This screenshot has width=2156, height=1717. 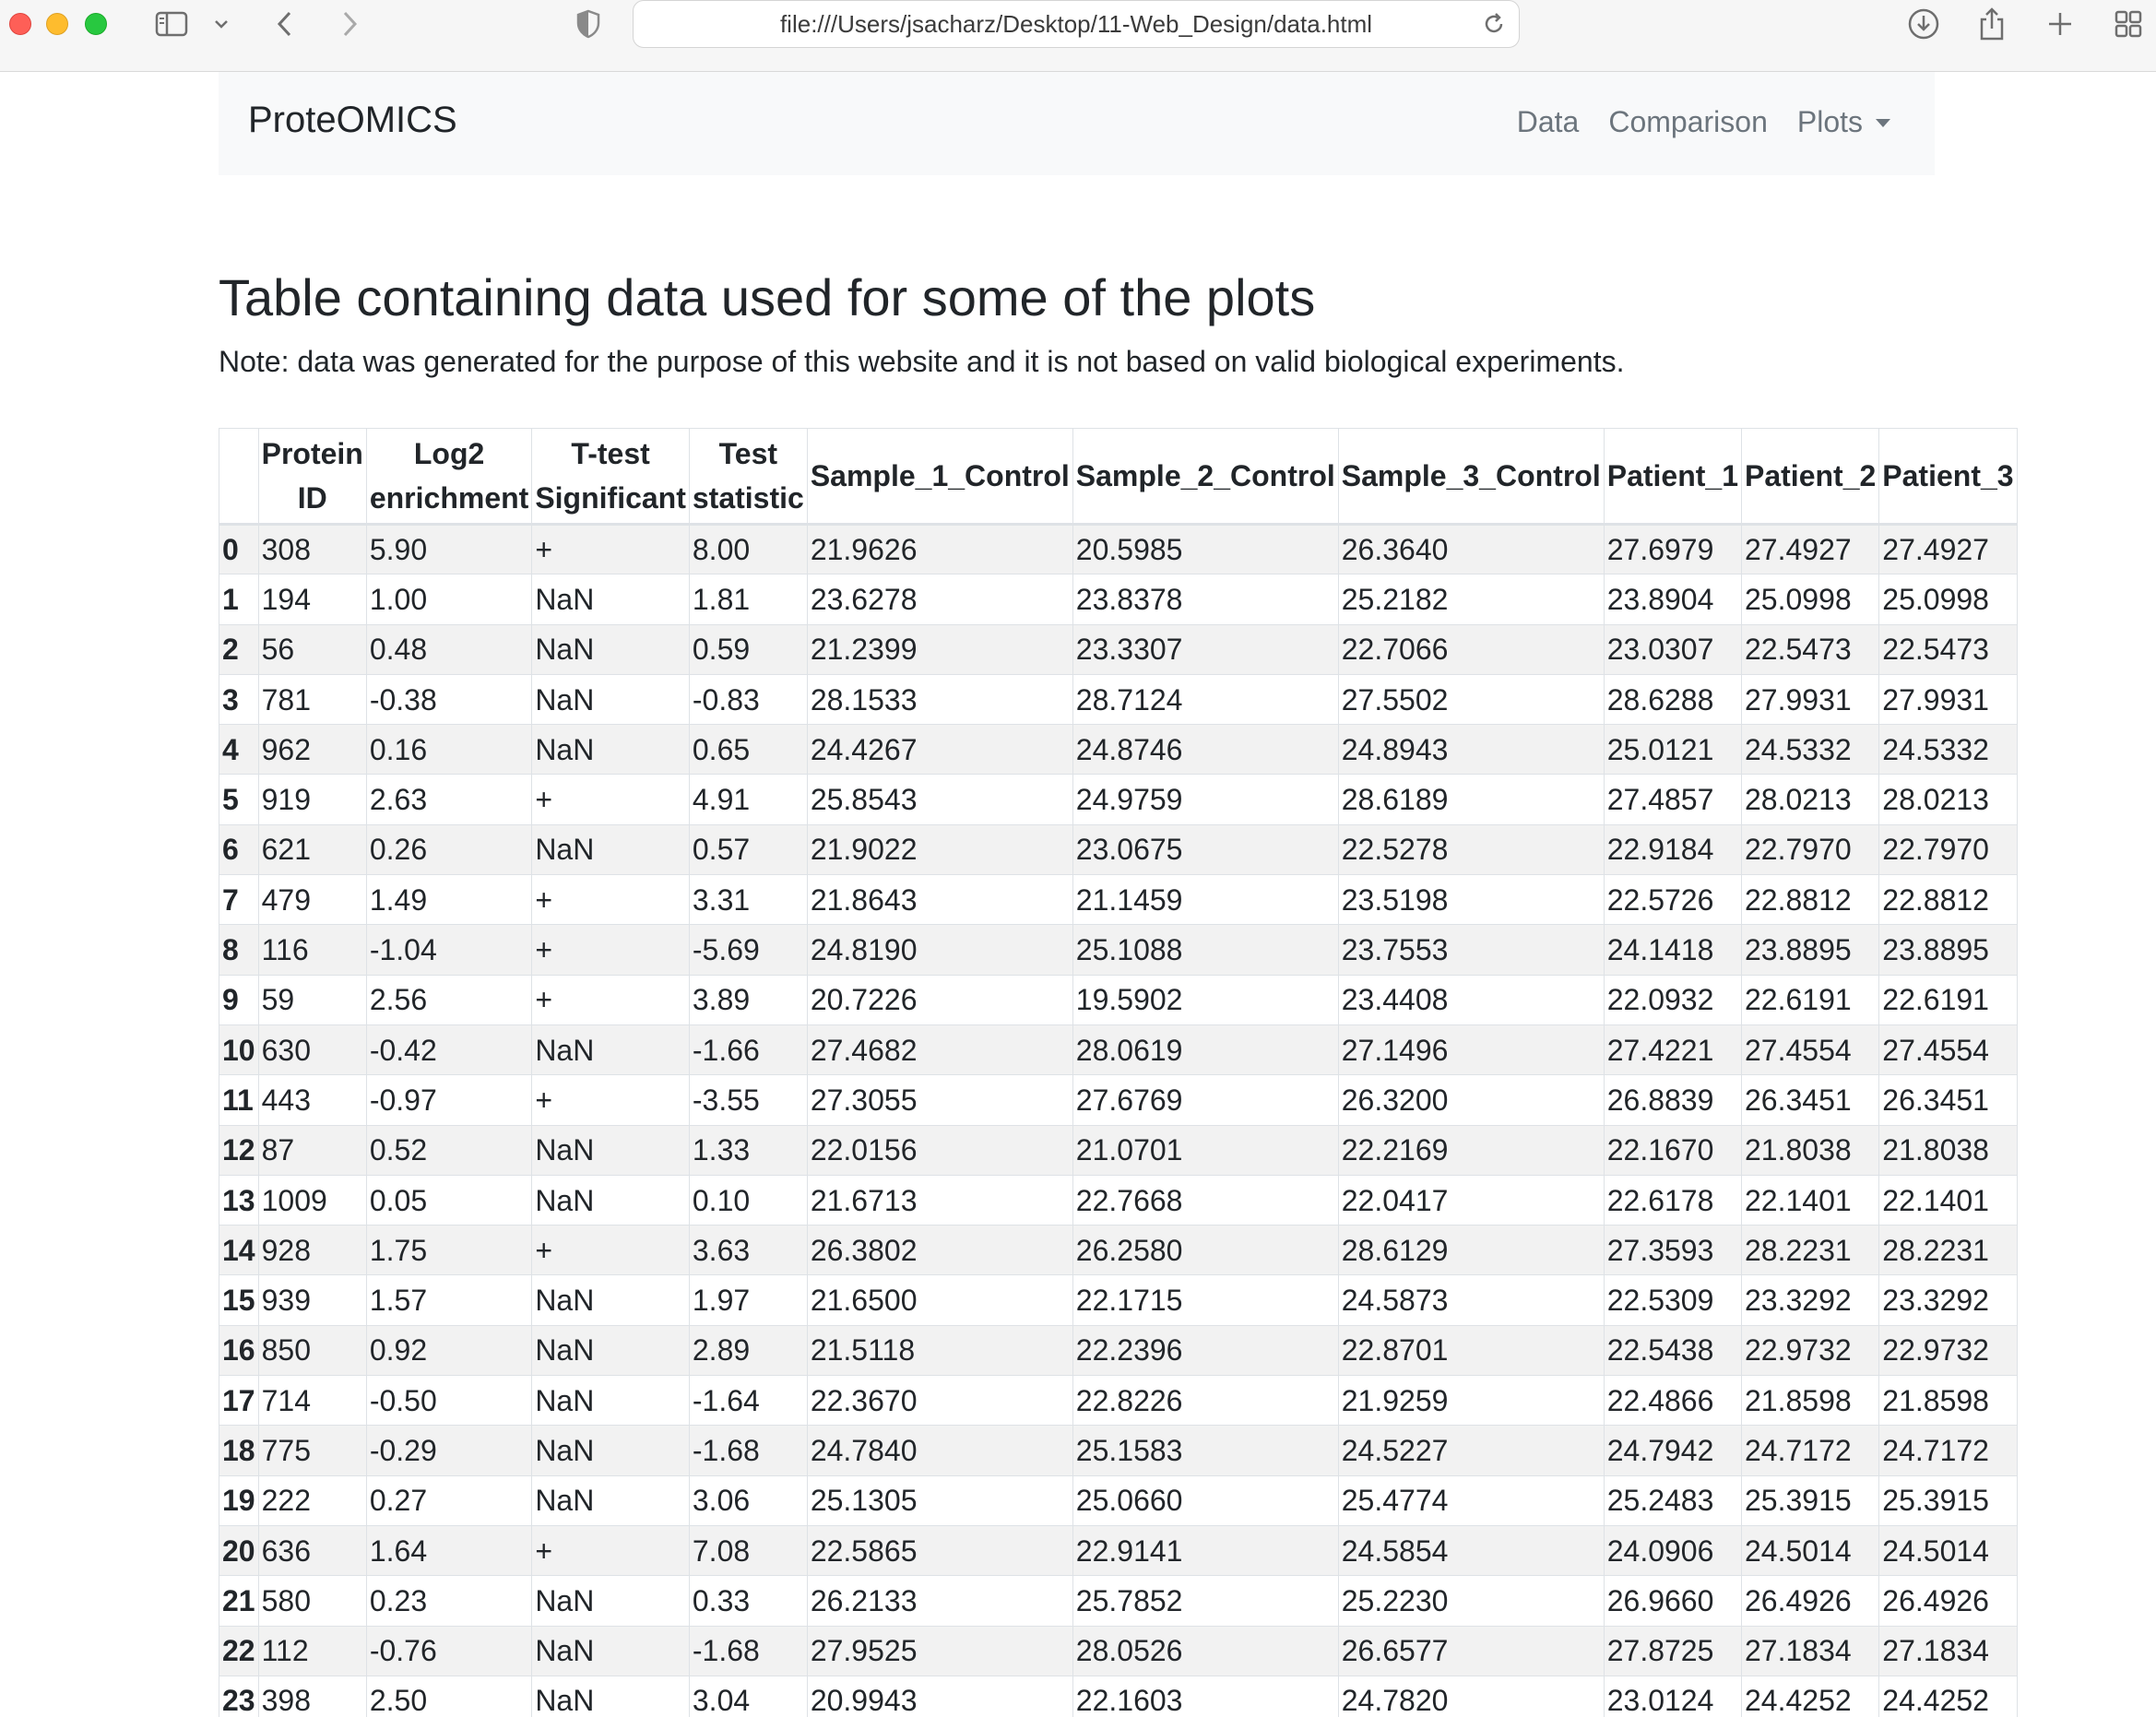 What do you see at coordinates (20, 24) in the screenshot?
I see `close-window-button` at bounding box center [20, 24].